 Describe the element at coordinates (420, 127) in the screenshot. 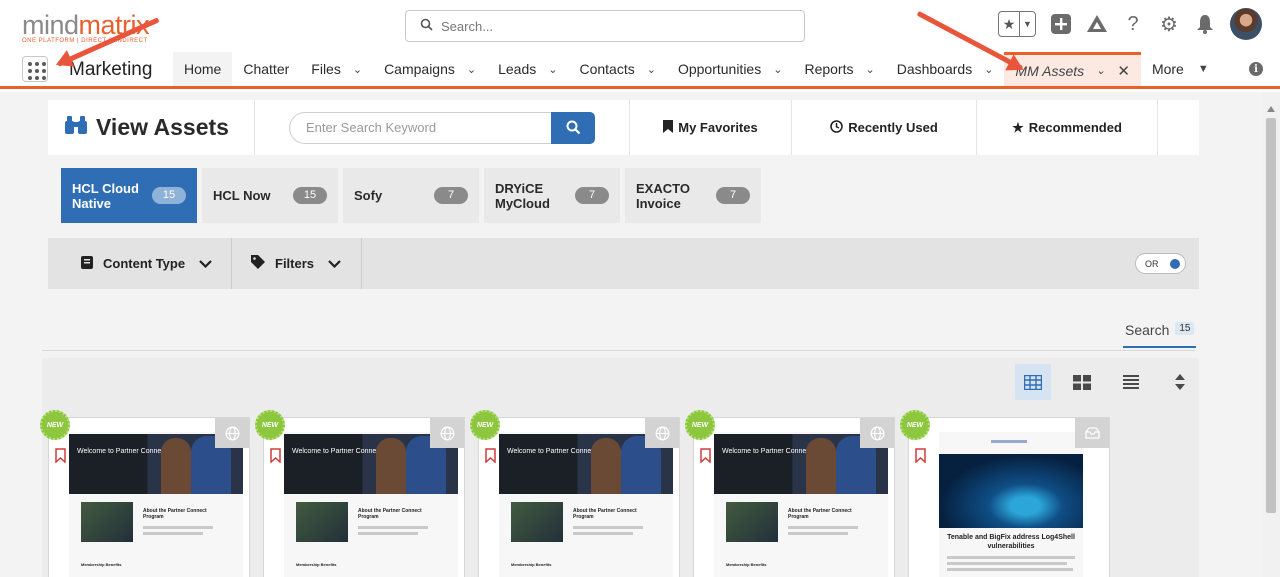

I see `keyword-search-input: Enter Search Keyword` at that location.